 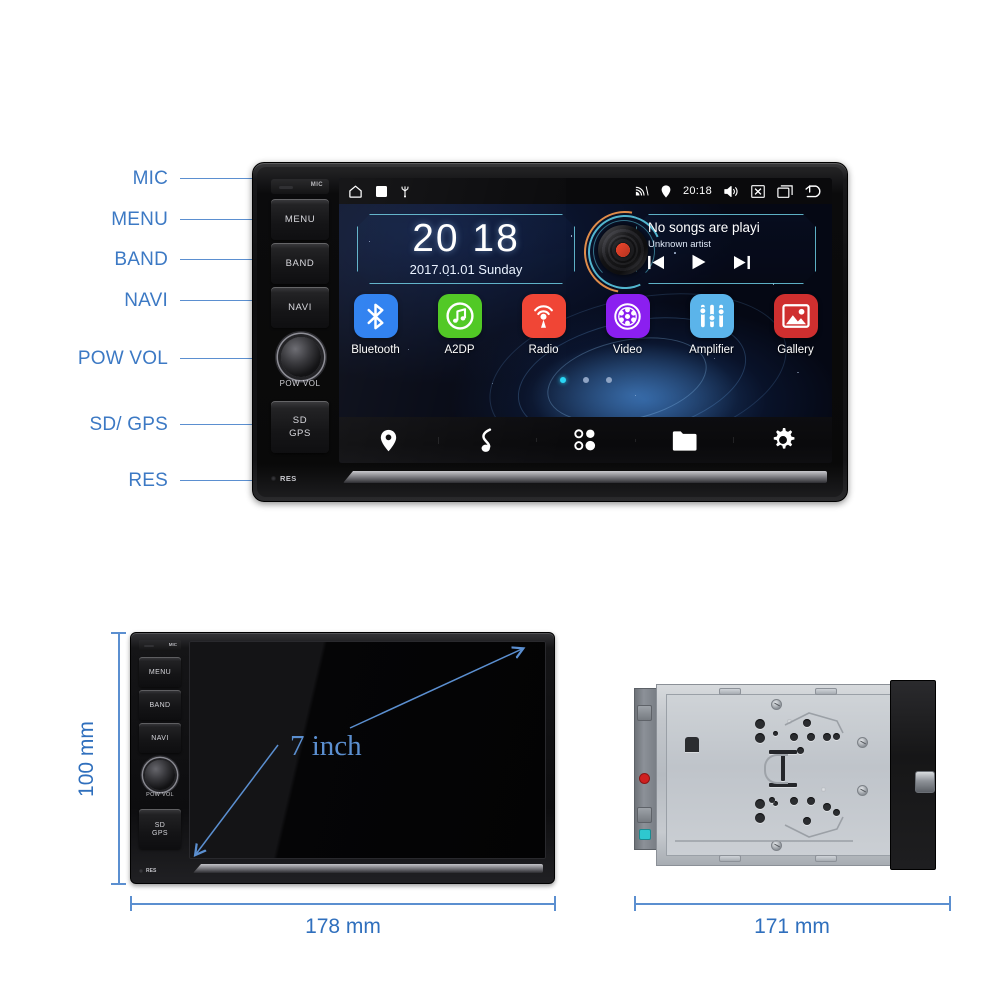 What do you see at coordinates (627, 350) in the screenshot?
I see `app-label: Video` at bounding box center [627, 350].